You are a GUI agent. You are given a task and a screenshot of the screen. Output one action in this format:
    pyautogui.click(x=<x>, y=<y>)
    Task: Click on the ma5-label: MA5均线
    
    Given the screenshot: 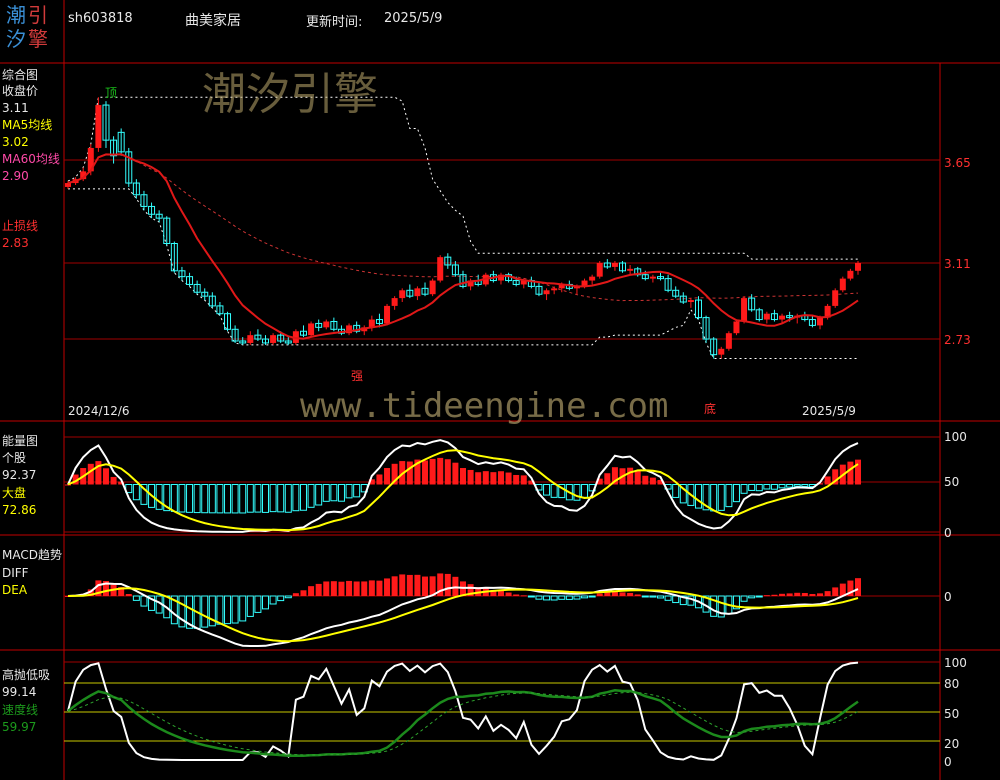 What is the action you would take?
    pyautogui.click(x=27, y=125)
    